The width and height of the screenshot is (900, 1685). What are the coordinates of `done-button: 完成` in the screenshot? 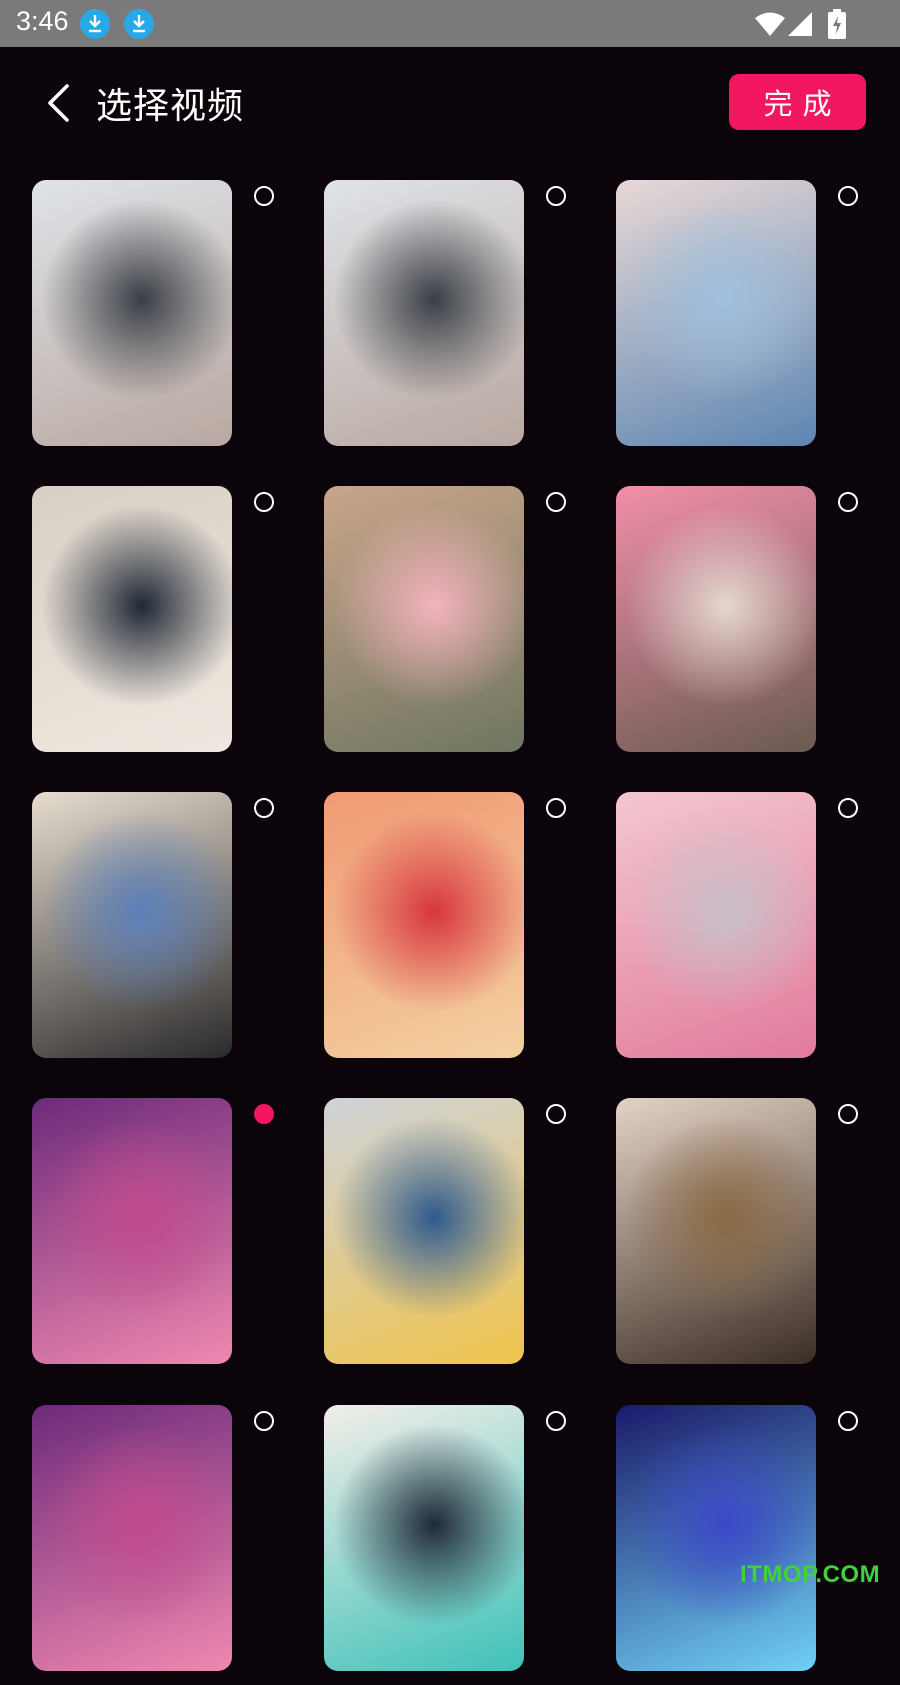 It's located at (797, 102).